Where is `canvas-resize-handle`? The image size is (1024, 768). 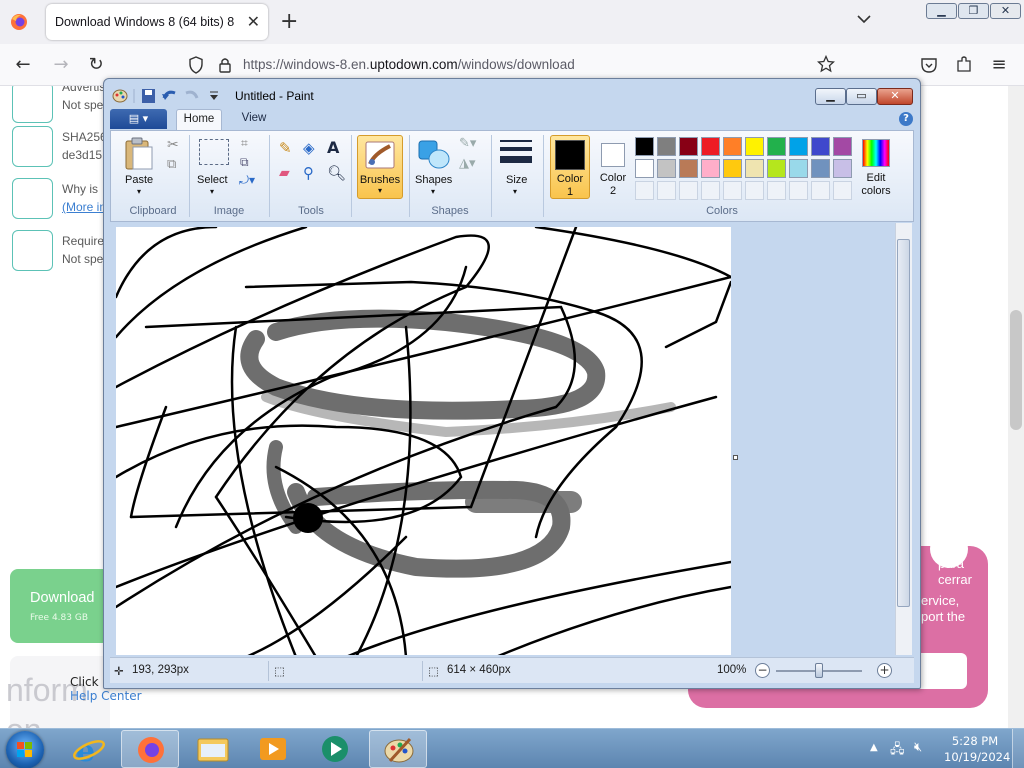 canvas-resize-handle is located at coordinates (735, 457).